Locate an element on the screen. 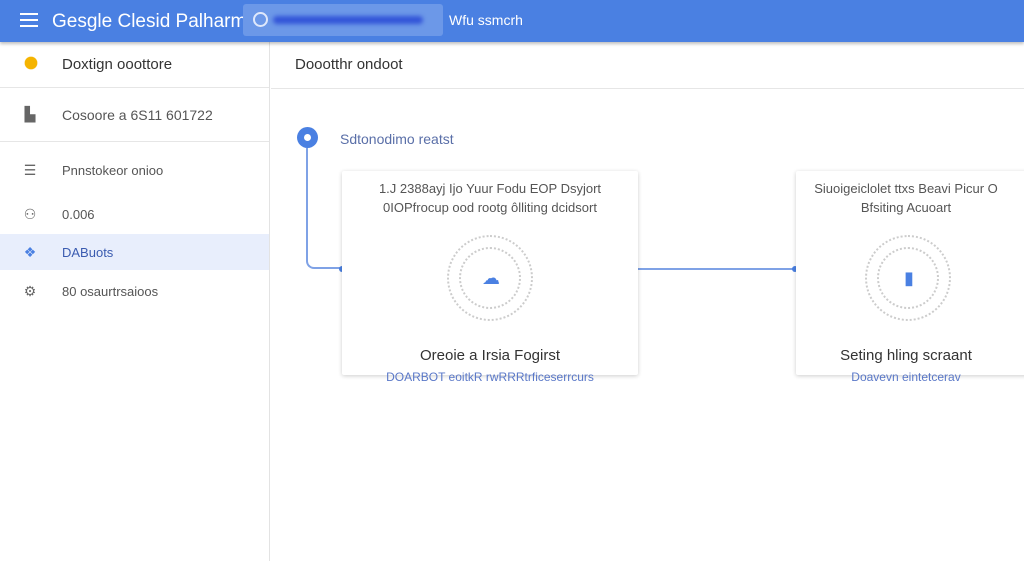 This screenshot has width=1024, height=561. cloud-icon: ☁ is located at coordinates (490, 278).